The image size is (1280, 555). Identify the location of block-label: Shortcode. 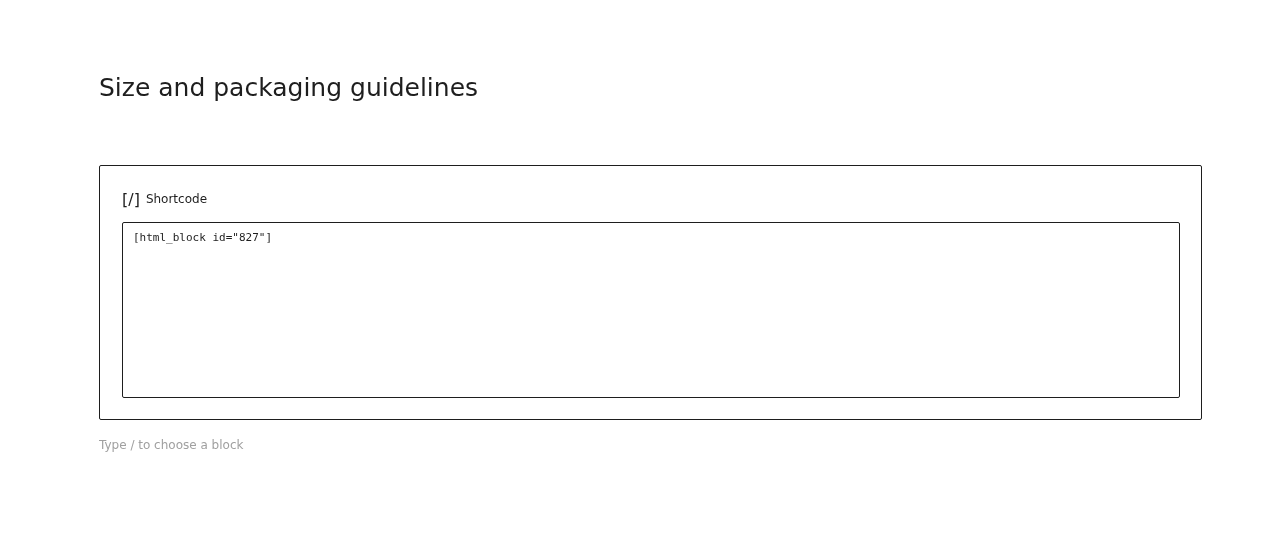
(176, 199).